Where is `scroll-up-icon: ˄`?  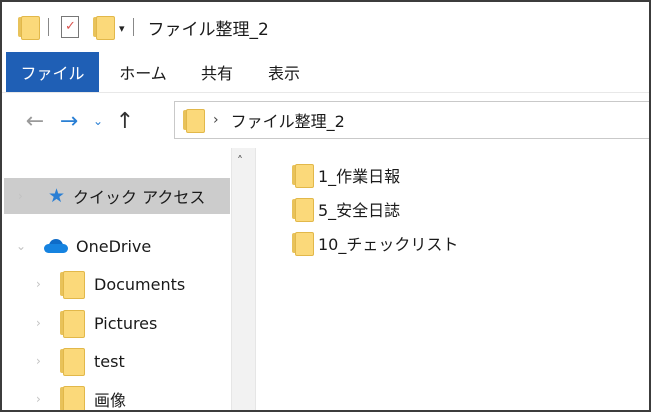
scroll-up-icon: ˄ is located at coordinates (240, 161).